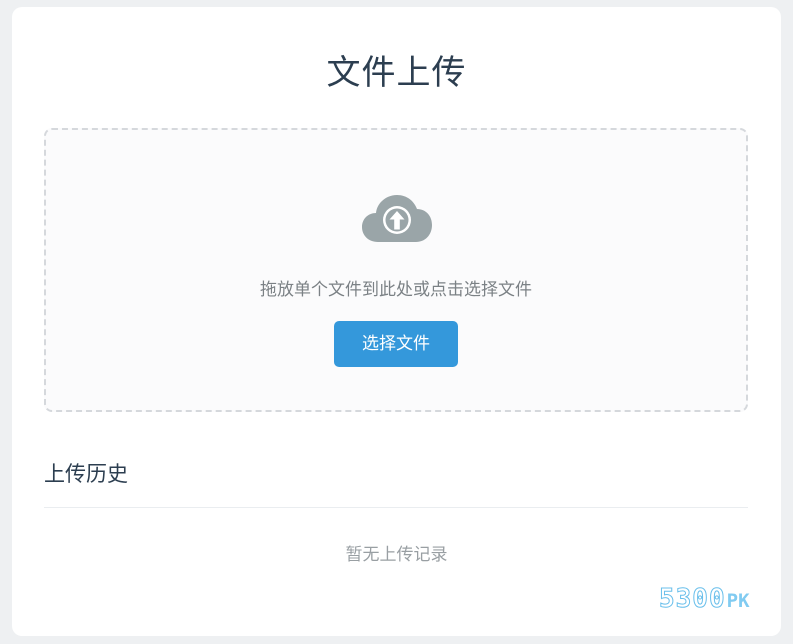 The height and width of the screenshot is (644, 793). What do you see at coordinates (396, 555) in the screenshot?
I see `empty-history-message: 暂无上传记录` at bounding box center [396, 555].